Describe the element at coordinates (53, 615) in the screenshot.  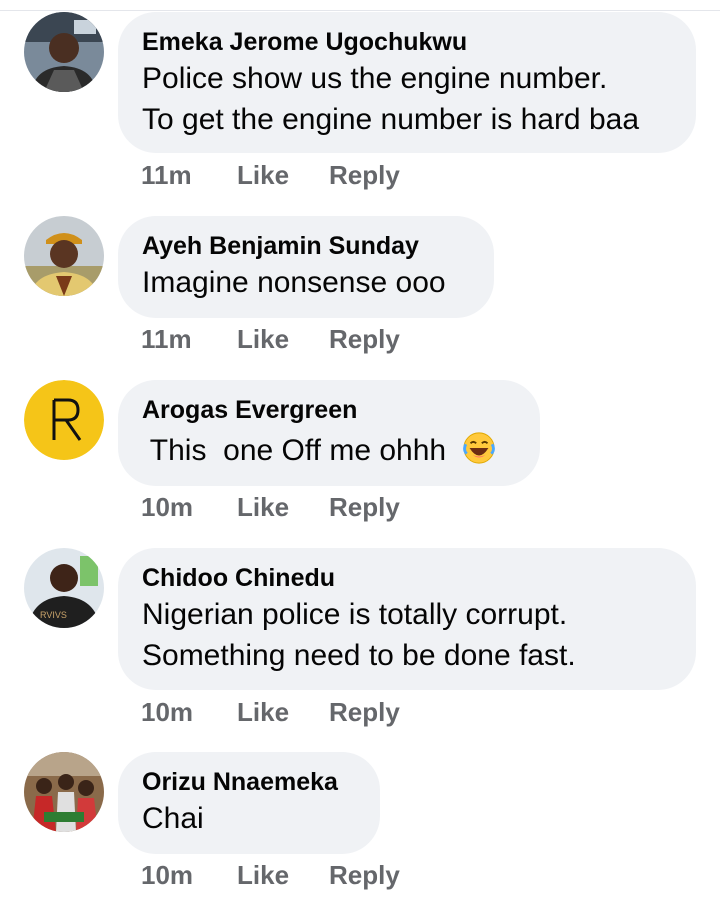
I see `svg-text: RVIVS` at that location.